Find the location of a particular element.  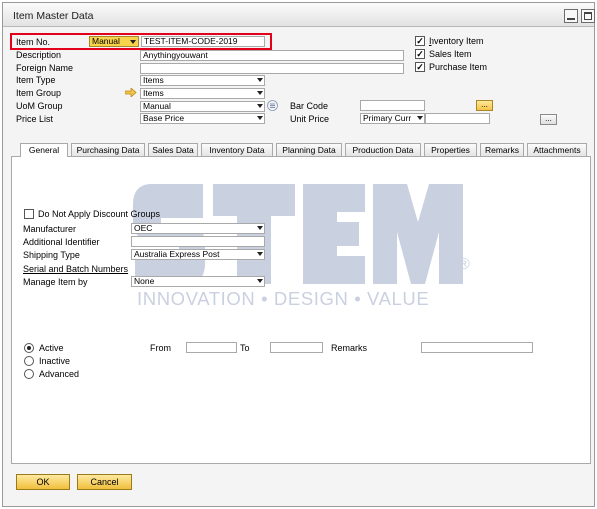

unit-price-input is located at coordinates (457, 118).